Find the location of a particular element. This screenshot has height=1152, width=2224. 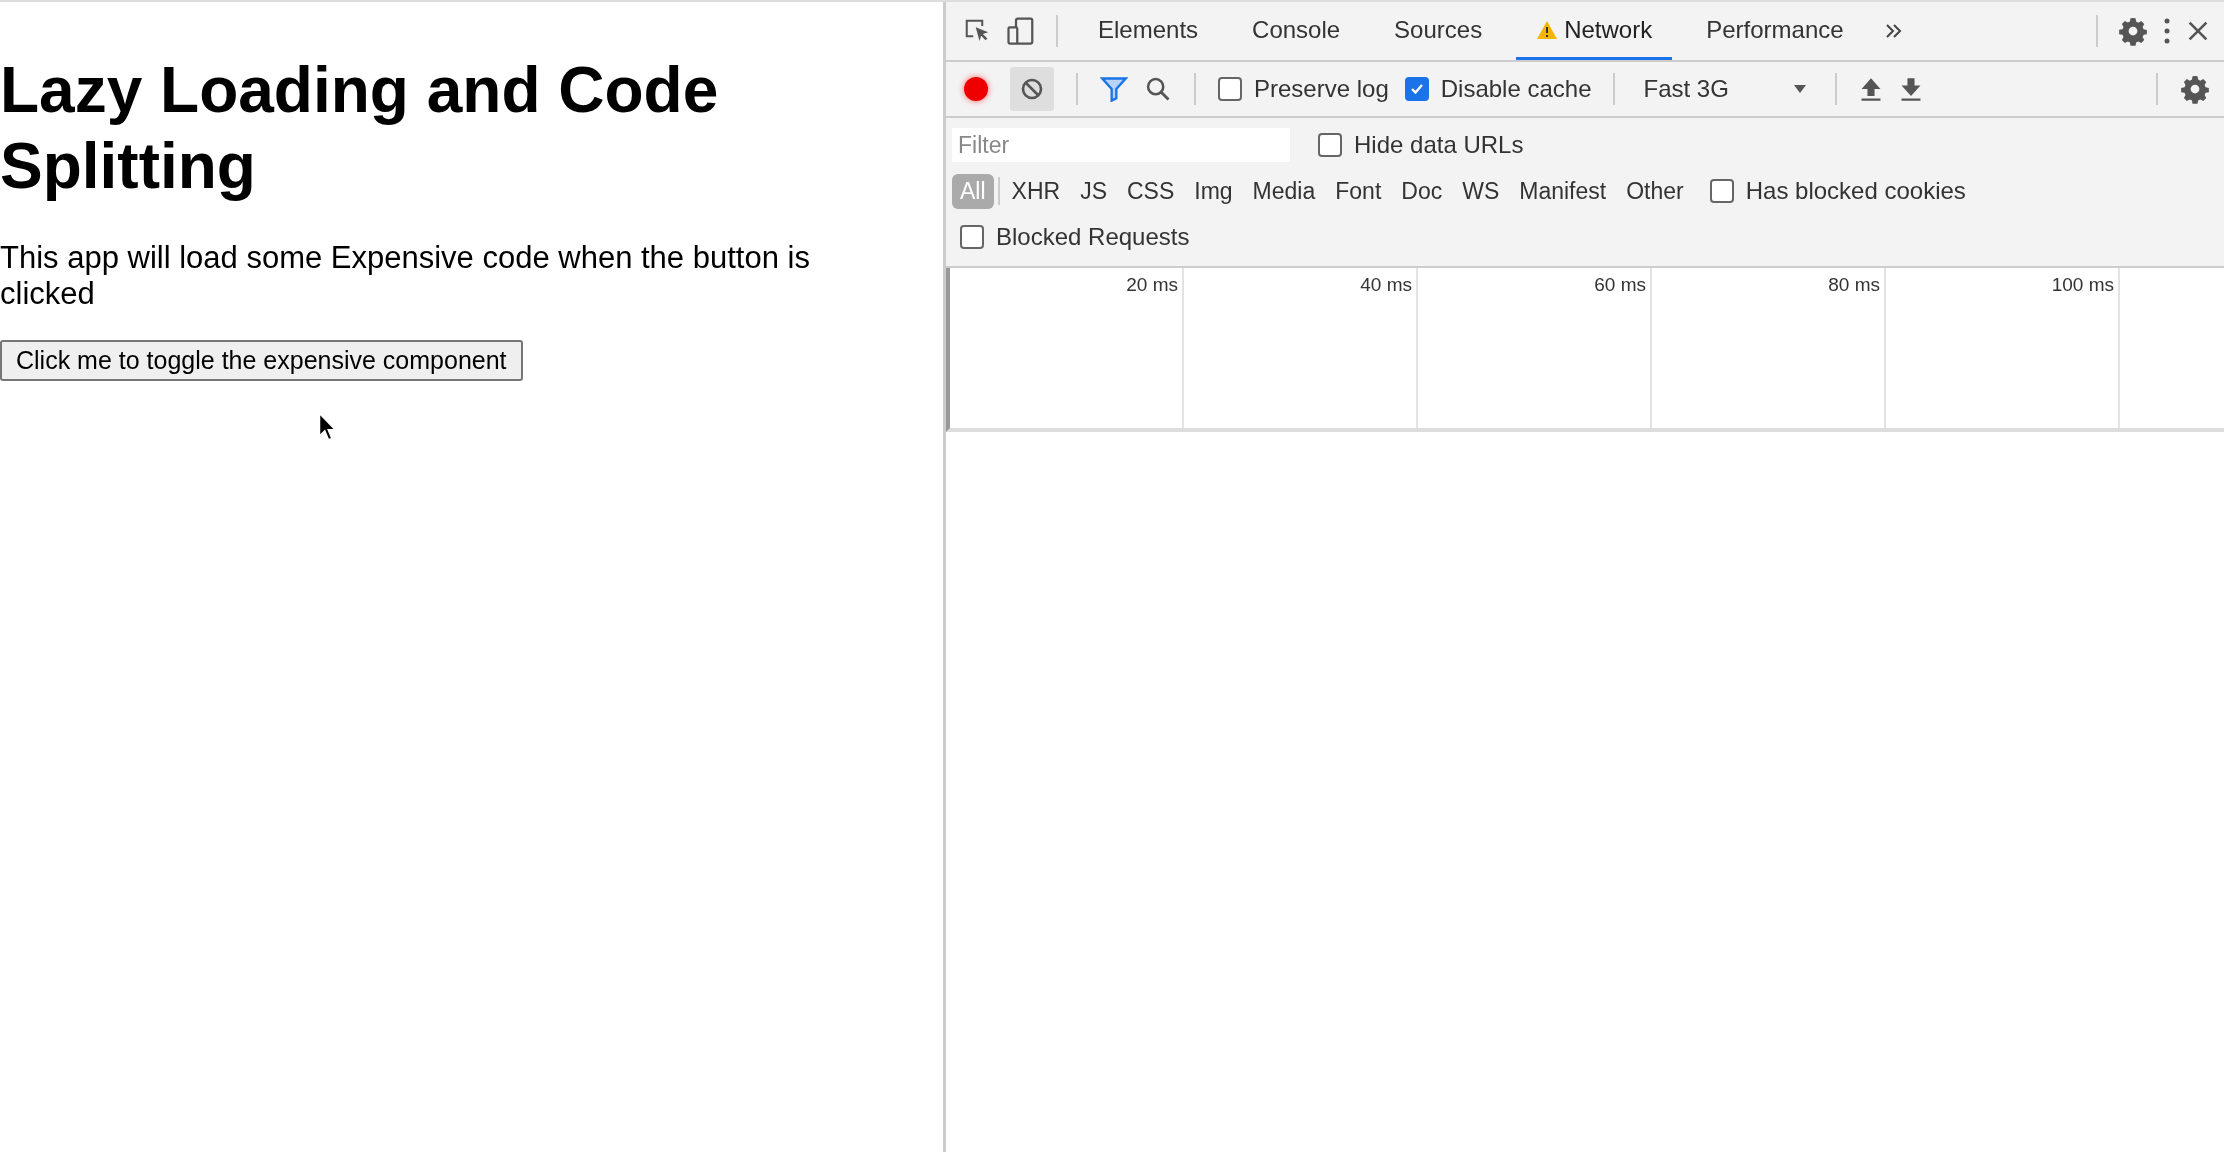

resource-type-filter: Font is located at coordinates (1358, 191).